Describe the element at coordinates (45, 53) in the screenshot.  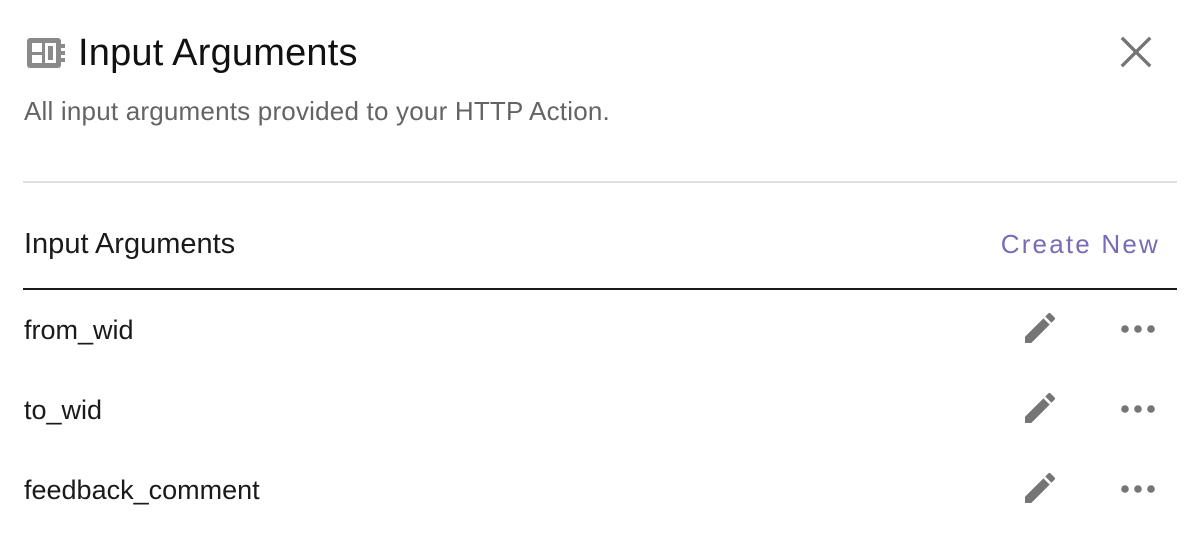
I see `widgets-icon` at that location.